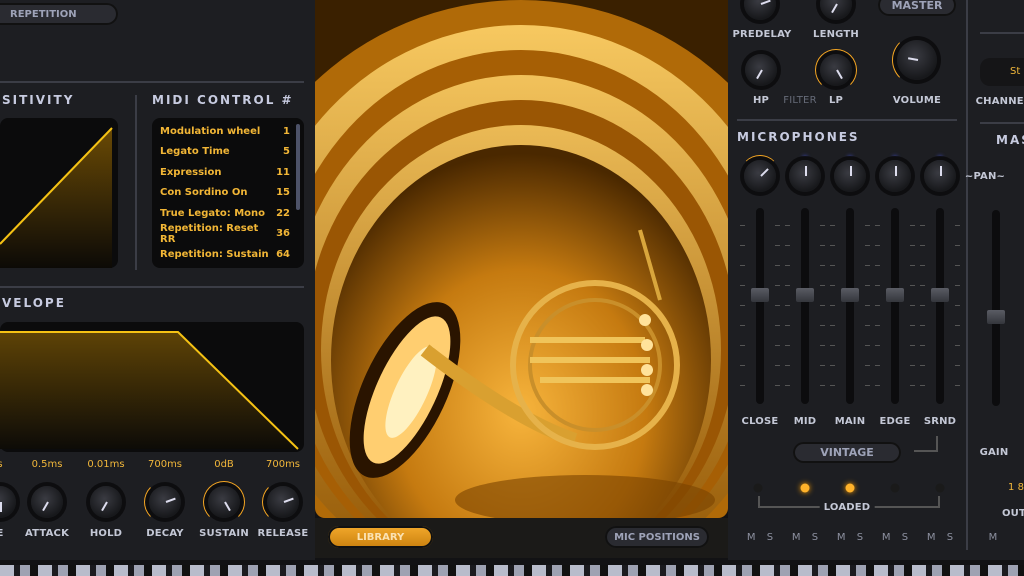  Describe the element at coordinates (59, 193) in the screenshot. I see `sensitivity-curve` at that location.